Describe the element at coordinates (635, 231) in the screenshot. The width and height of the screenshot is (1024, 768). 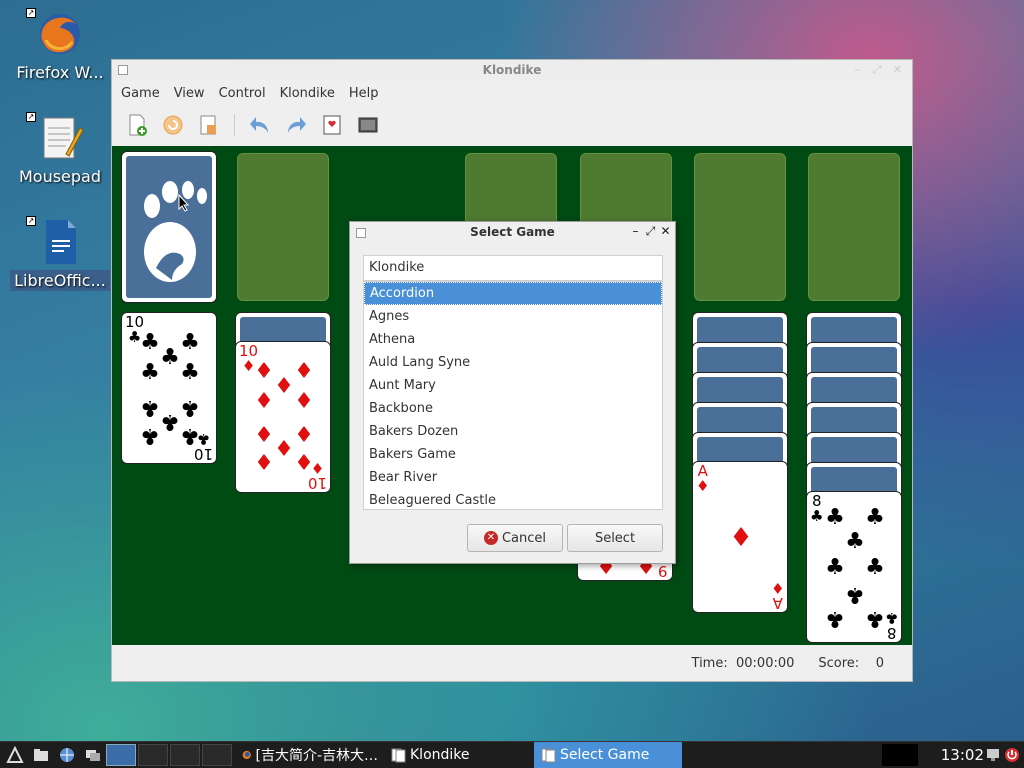
I see `minimize-icon: –` at that location.